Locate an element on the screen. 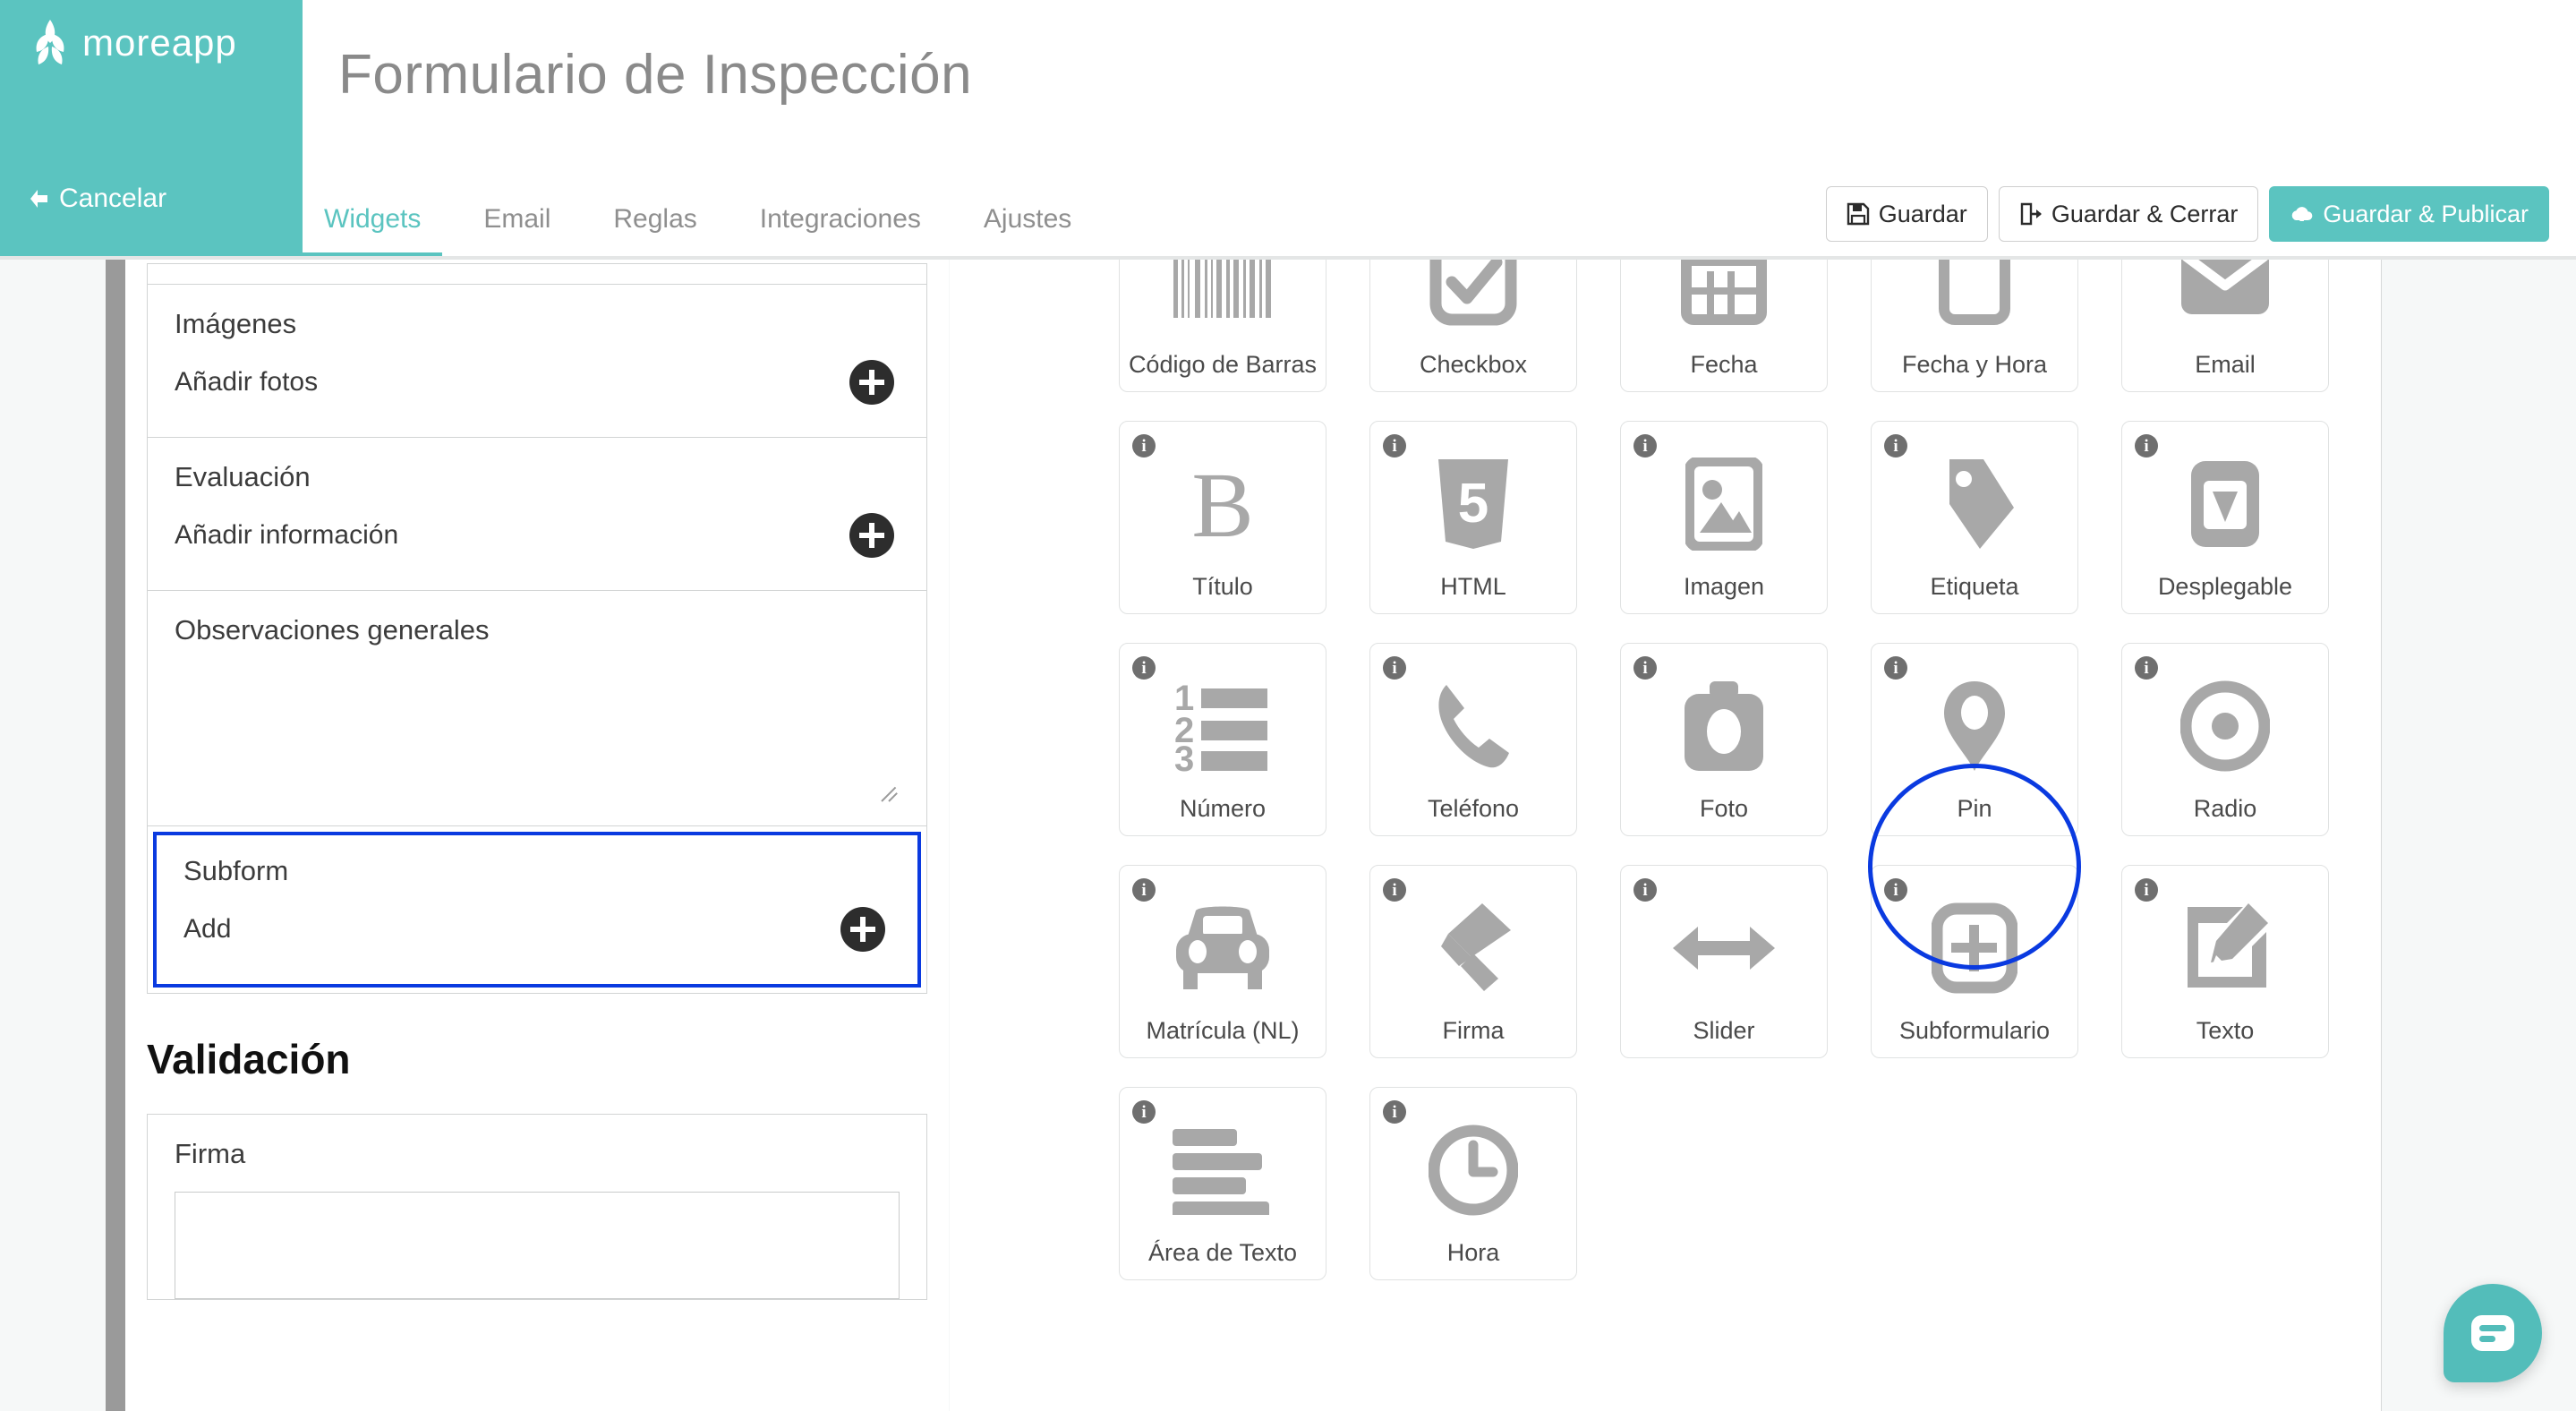  save-button-label: Guardar is located at coordinates (1922, 213).